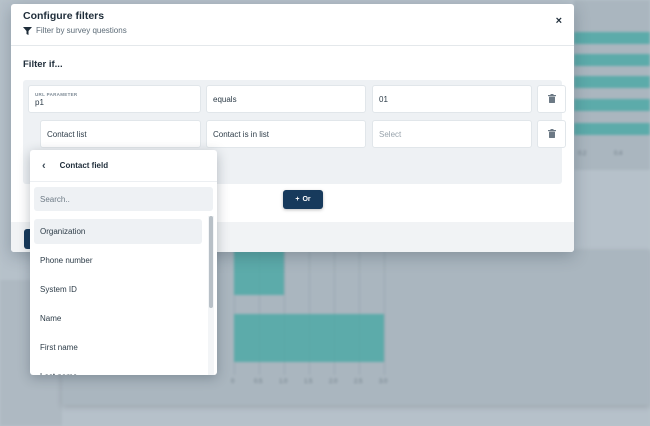  I want to click on option-last-name: Last name, so click(118, 369).